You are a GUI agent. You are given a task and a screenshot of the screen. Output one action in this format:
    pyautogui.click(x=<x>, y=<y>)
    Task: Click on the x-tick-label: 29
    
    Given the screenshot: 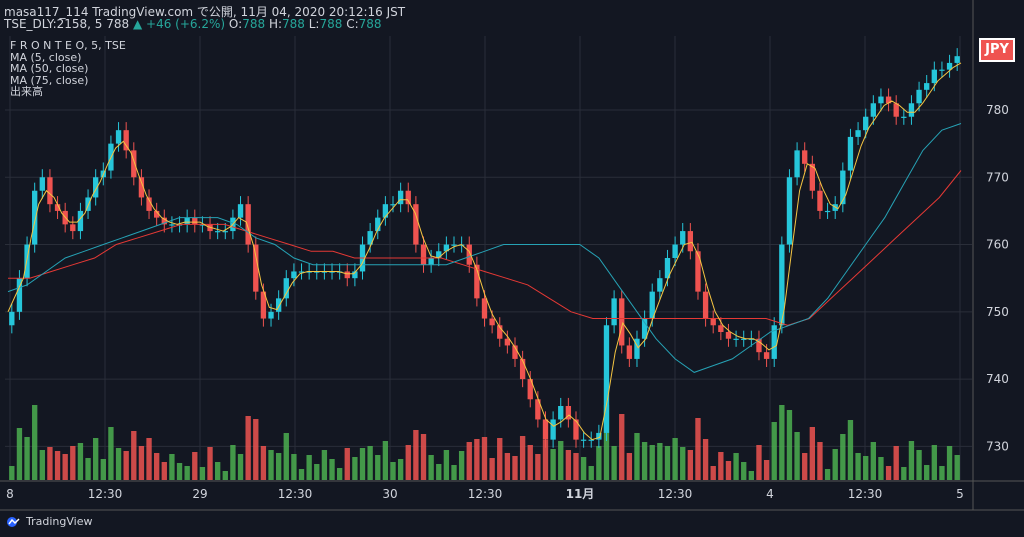 What is the action you would take?
    pyautogui.click(x=199, y=494)
    